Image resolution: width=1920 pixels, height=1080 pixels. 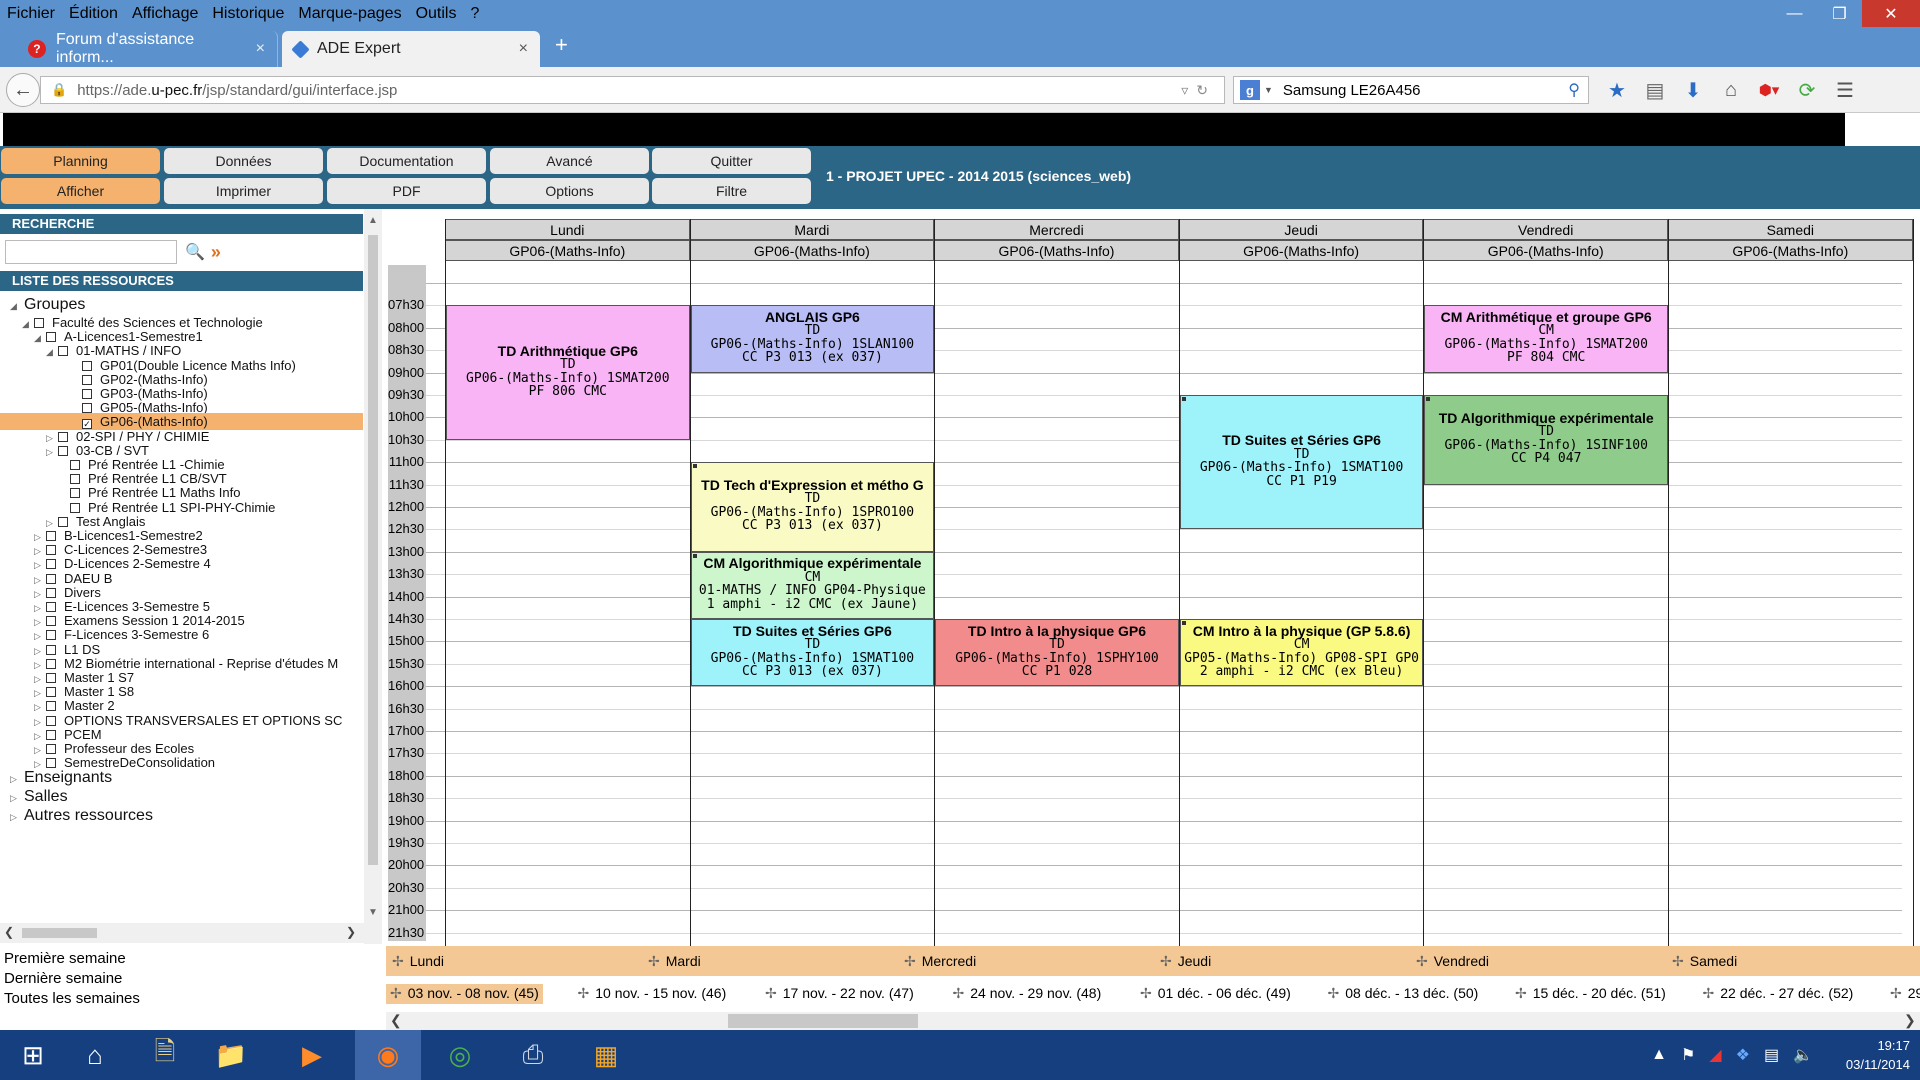 What do you see at coordinates (312, 1055) in the screenshot?
I see `media-player-icon: ▶` at bounding box center [312, 1055].